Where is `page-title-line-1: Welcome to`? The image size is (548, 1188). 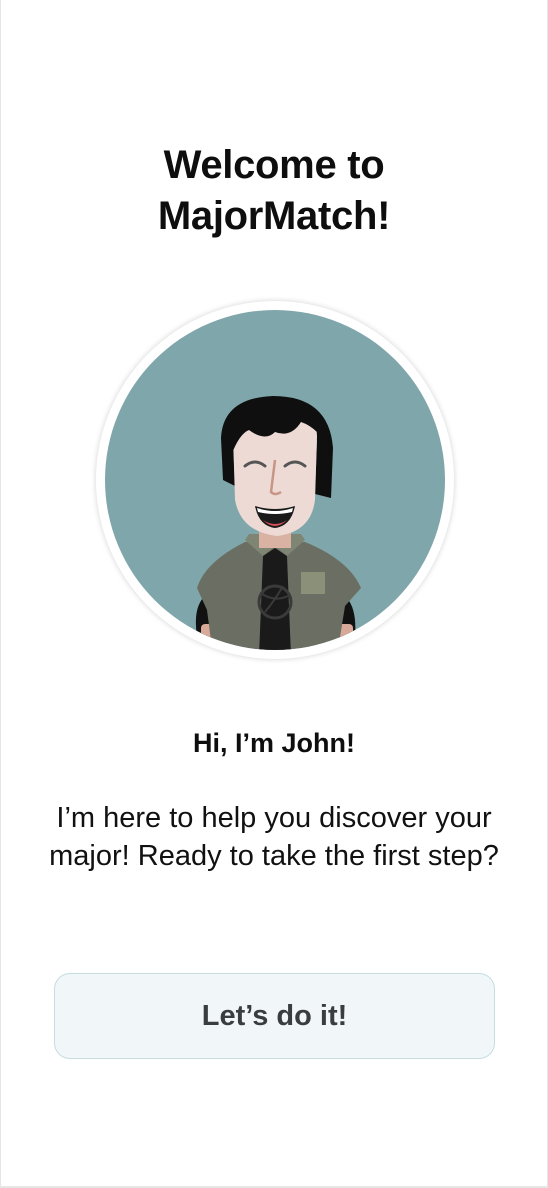
page-title-line-1: Welcome to is located at coordinates (274, 165).